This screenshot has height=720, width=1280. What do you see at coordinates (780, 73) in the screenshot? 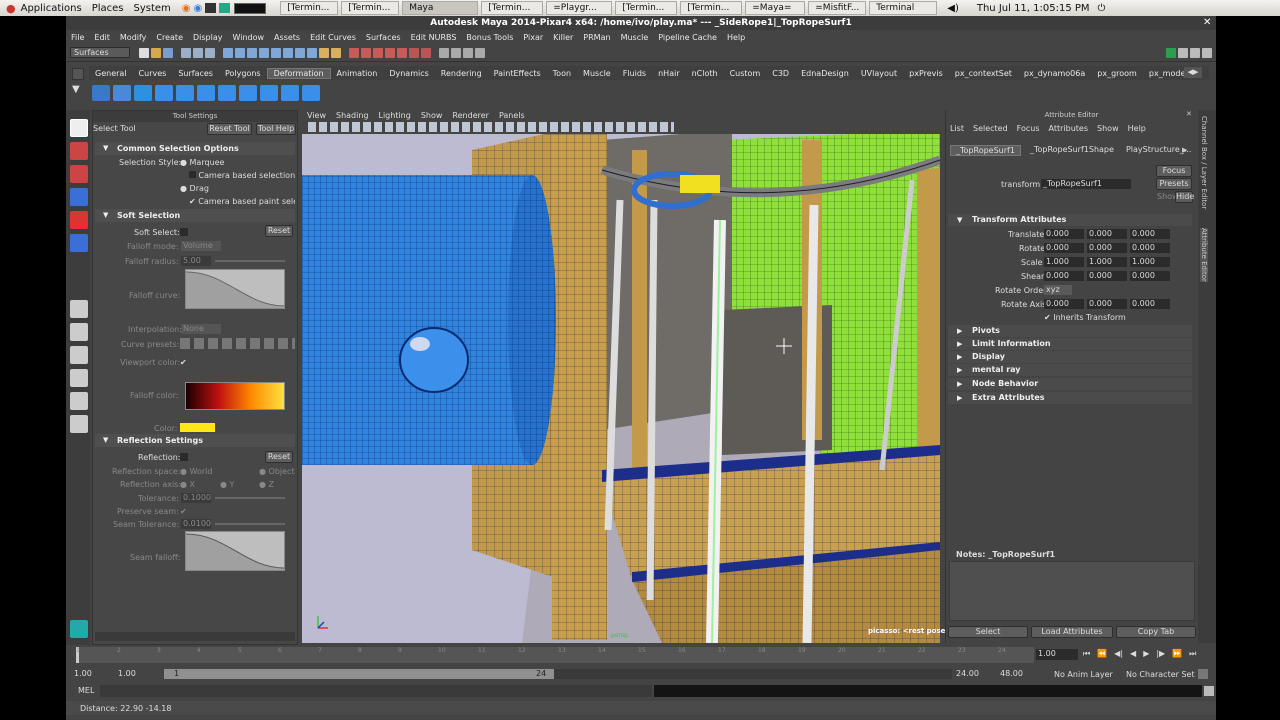
I see `shelf-tab-c3d: C3D` at bounding box center [780, 73].